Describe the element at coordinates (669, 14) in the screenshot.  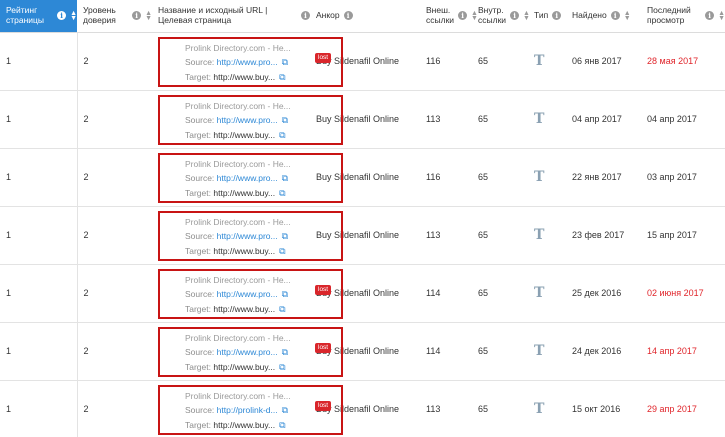
I see `col-label: Последний просмотр` at that location.